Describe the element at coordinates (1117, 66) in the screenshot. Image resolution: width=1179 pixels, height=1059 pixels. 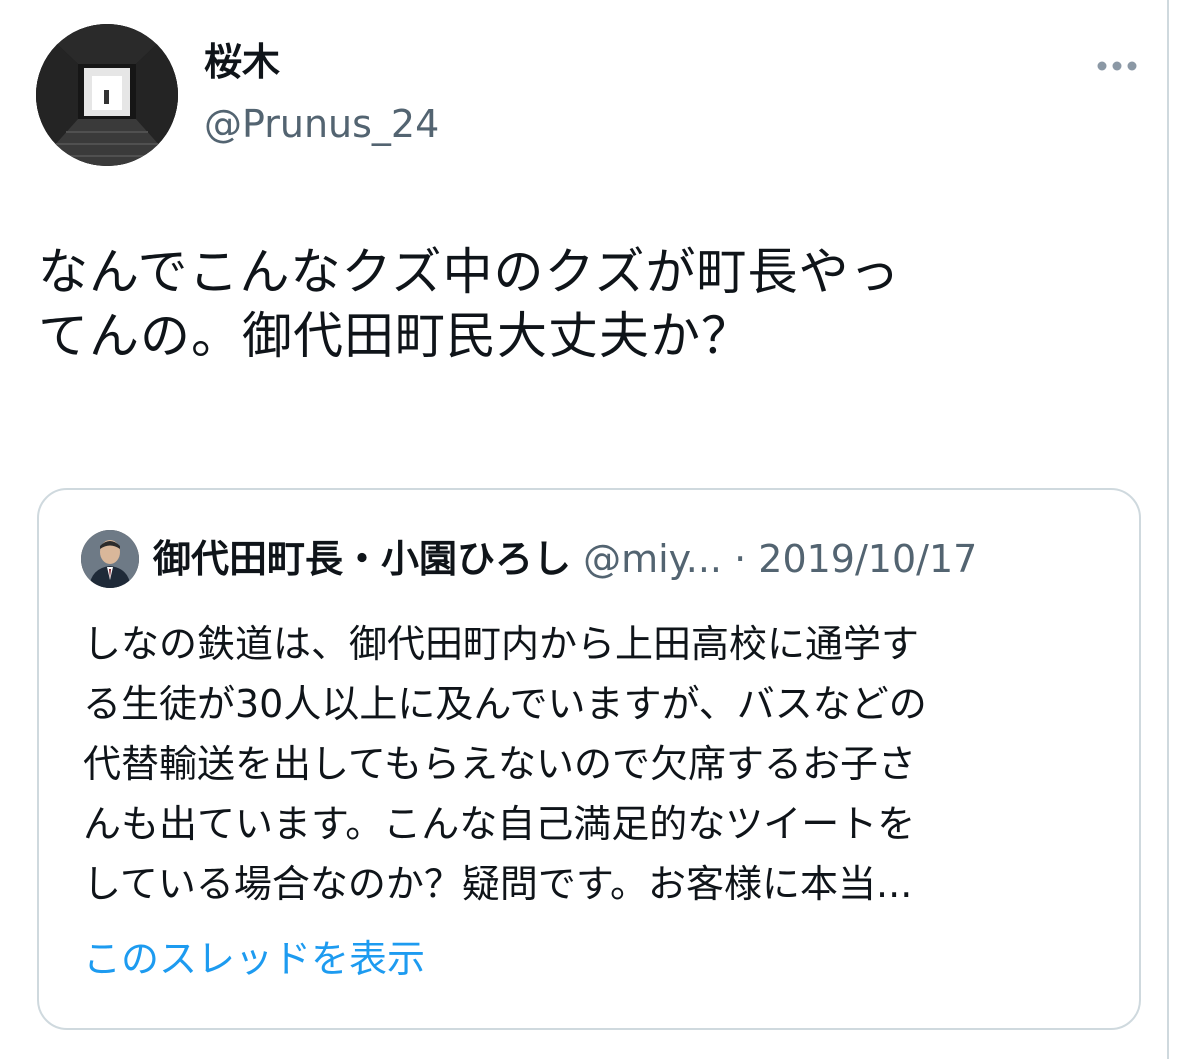
I see `more-options-icon` at that location.